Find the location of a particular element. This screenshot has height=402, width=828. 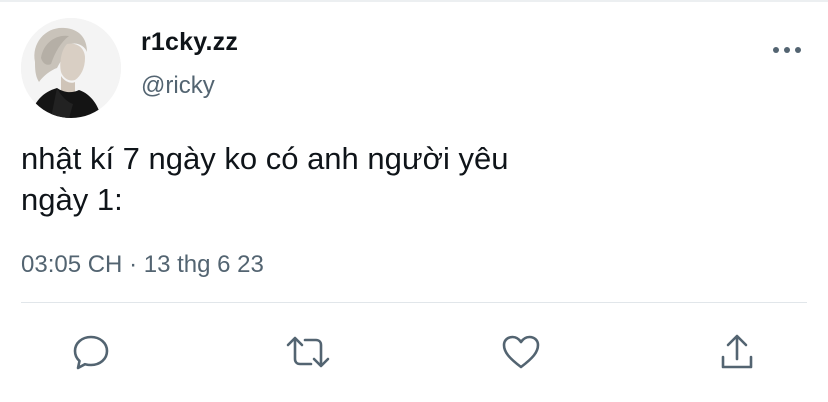

more-horizontal-icon is located at coordinates (787, 50).